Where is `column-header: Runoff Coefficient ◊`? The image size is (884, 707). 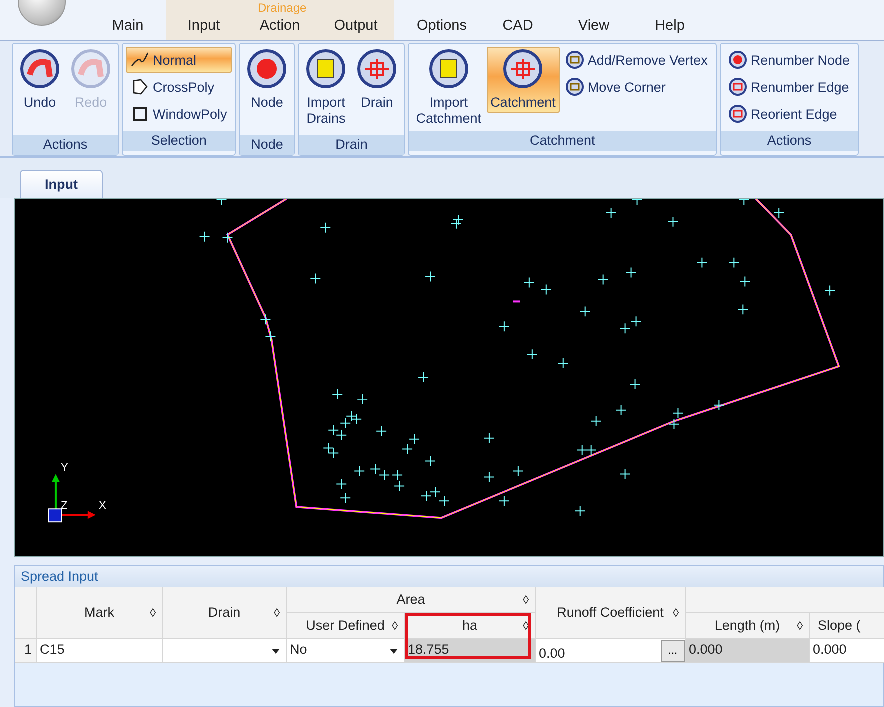 column-header: Runoff Coefficient ◊ is located at coordinates (611, 613).